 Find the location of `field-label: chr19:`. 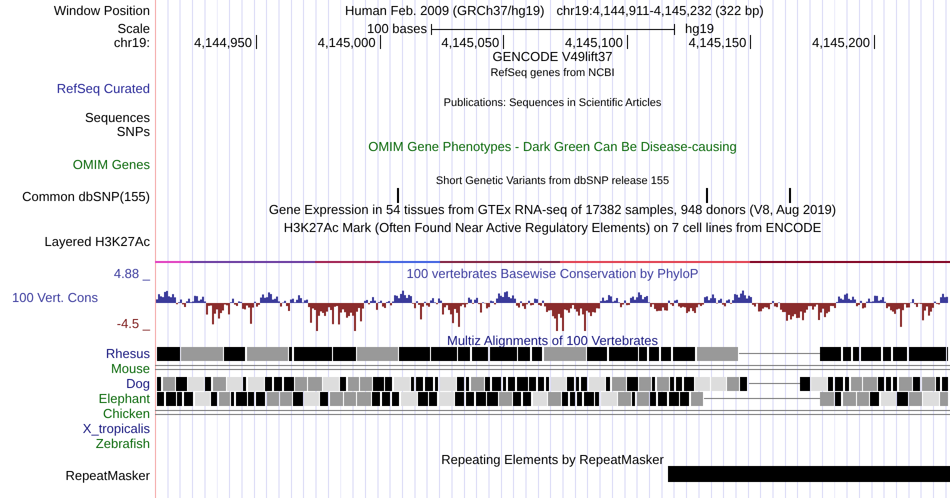

field-label: chr19: is located at coordinates (132, 43).